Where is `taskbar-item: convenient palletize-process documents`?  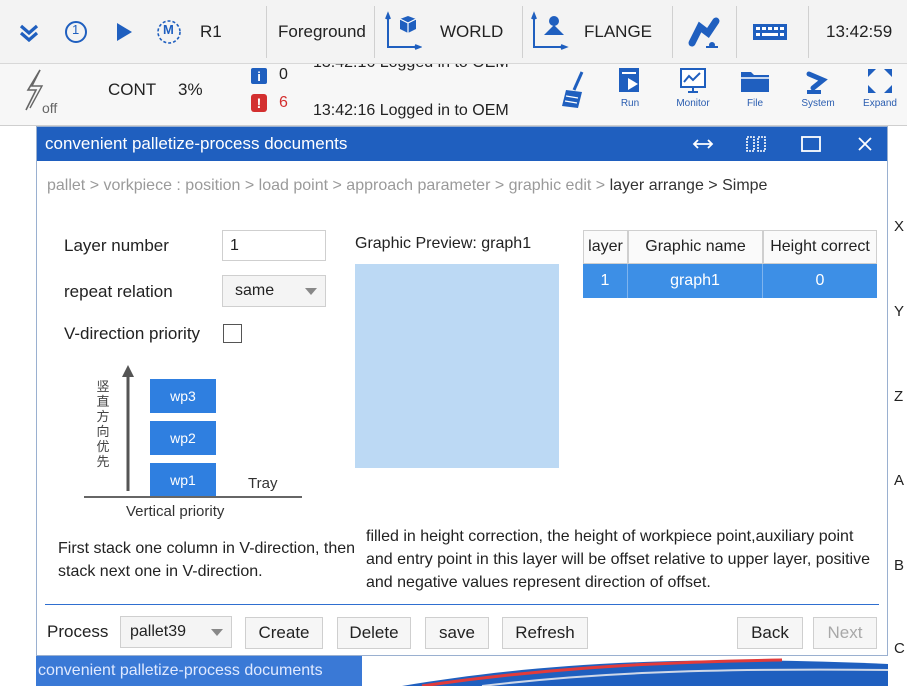
taskbar-item: convenient palletize-process documents is located at coordinates (199, 671).